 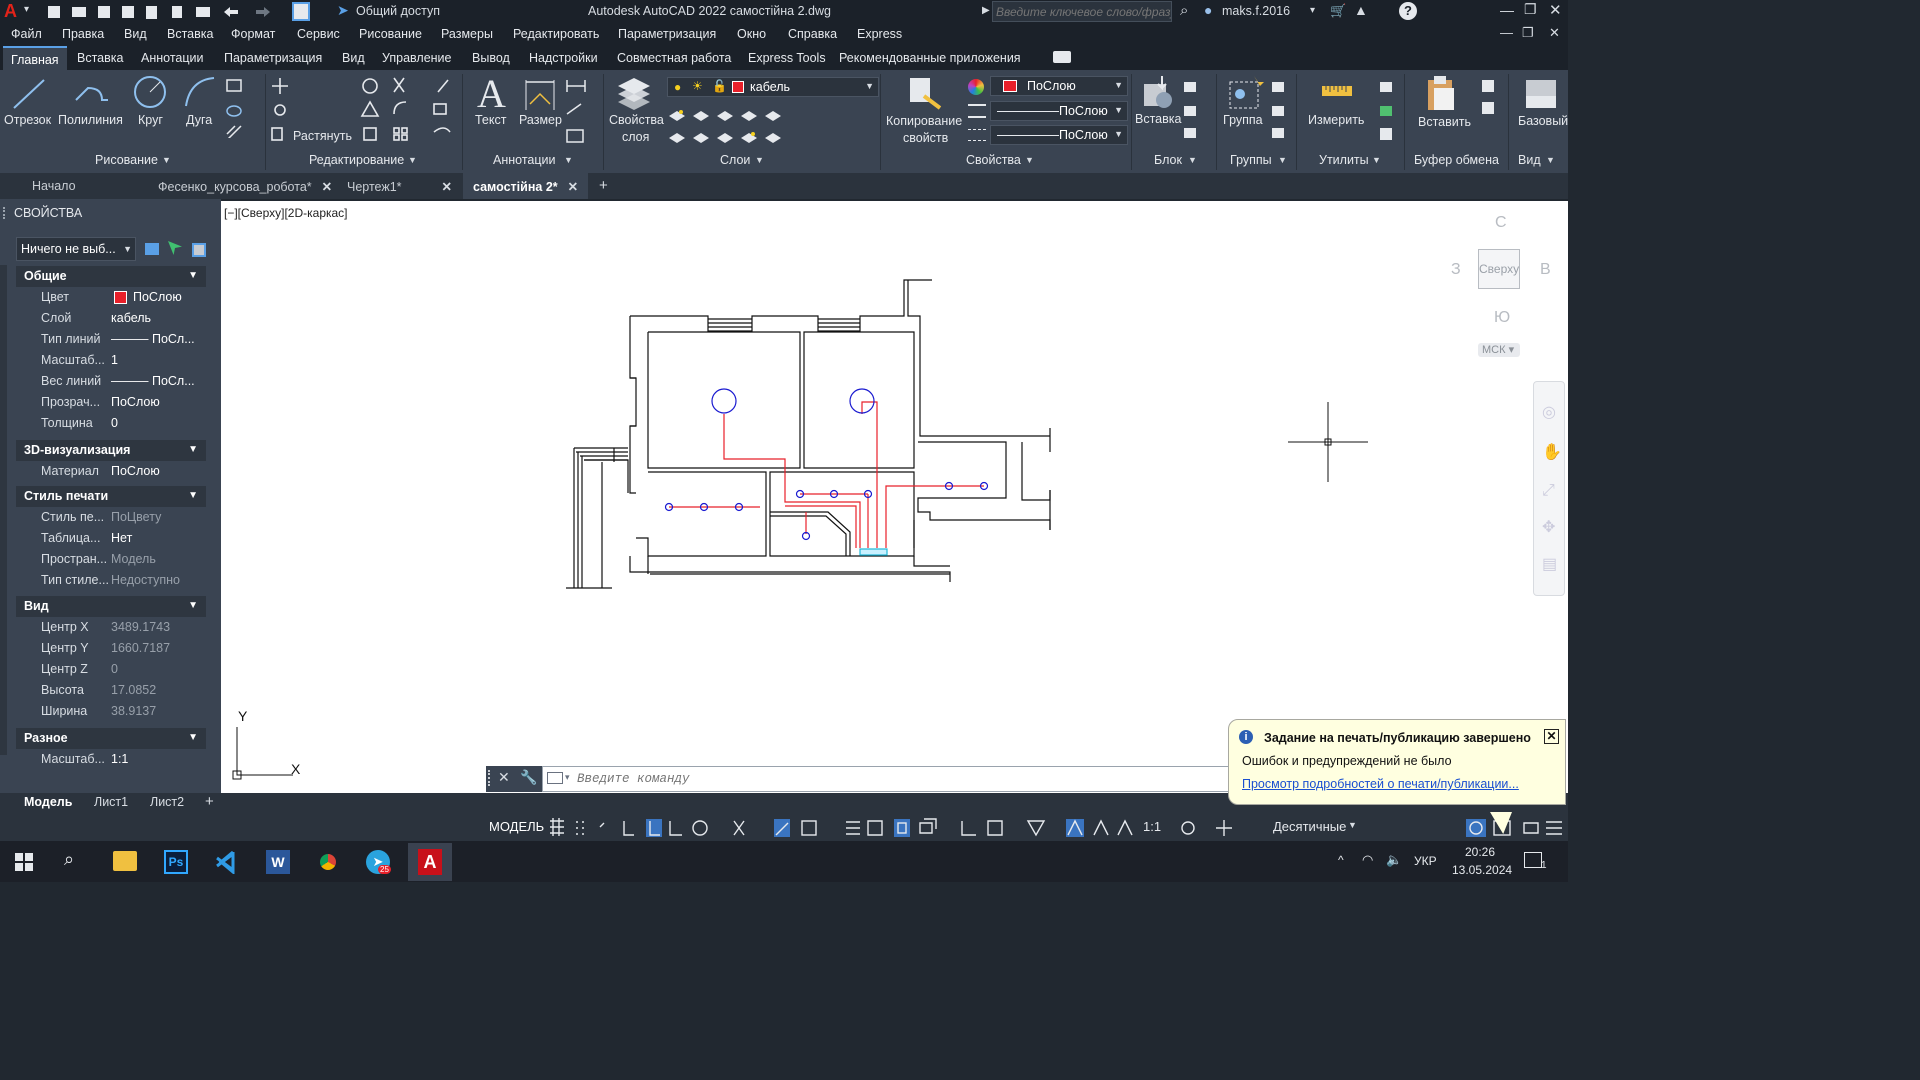 What do you see at coordinates (1337, 92) in the screenshot?
I see `measure-icon` at bounding box center [1337, 92].